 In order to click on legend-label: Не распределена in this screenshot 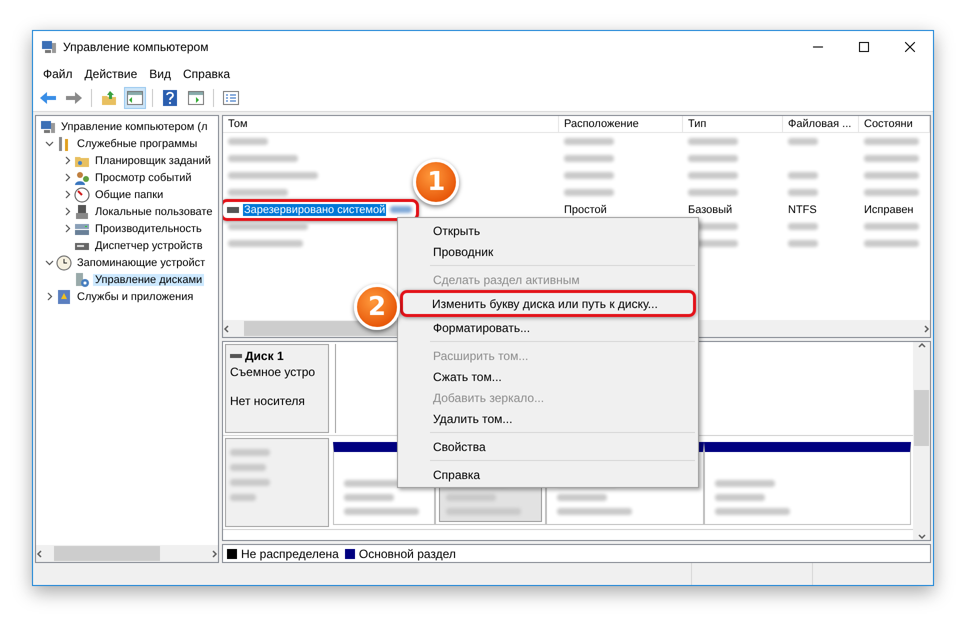, I will do `click(290, 553)`.